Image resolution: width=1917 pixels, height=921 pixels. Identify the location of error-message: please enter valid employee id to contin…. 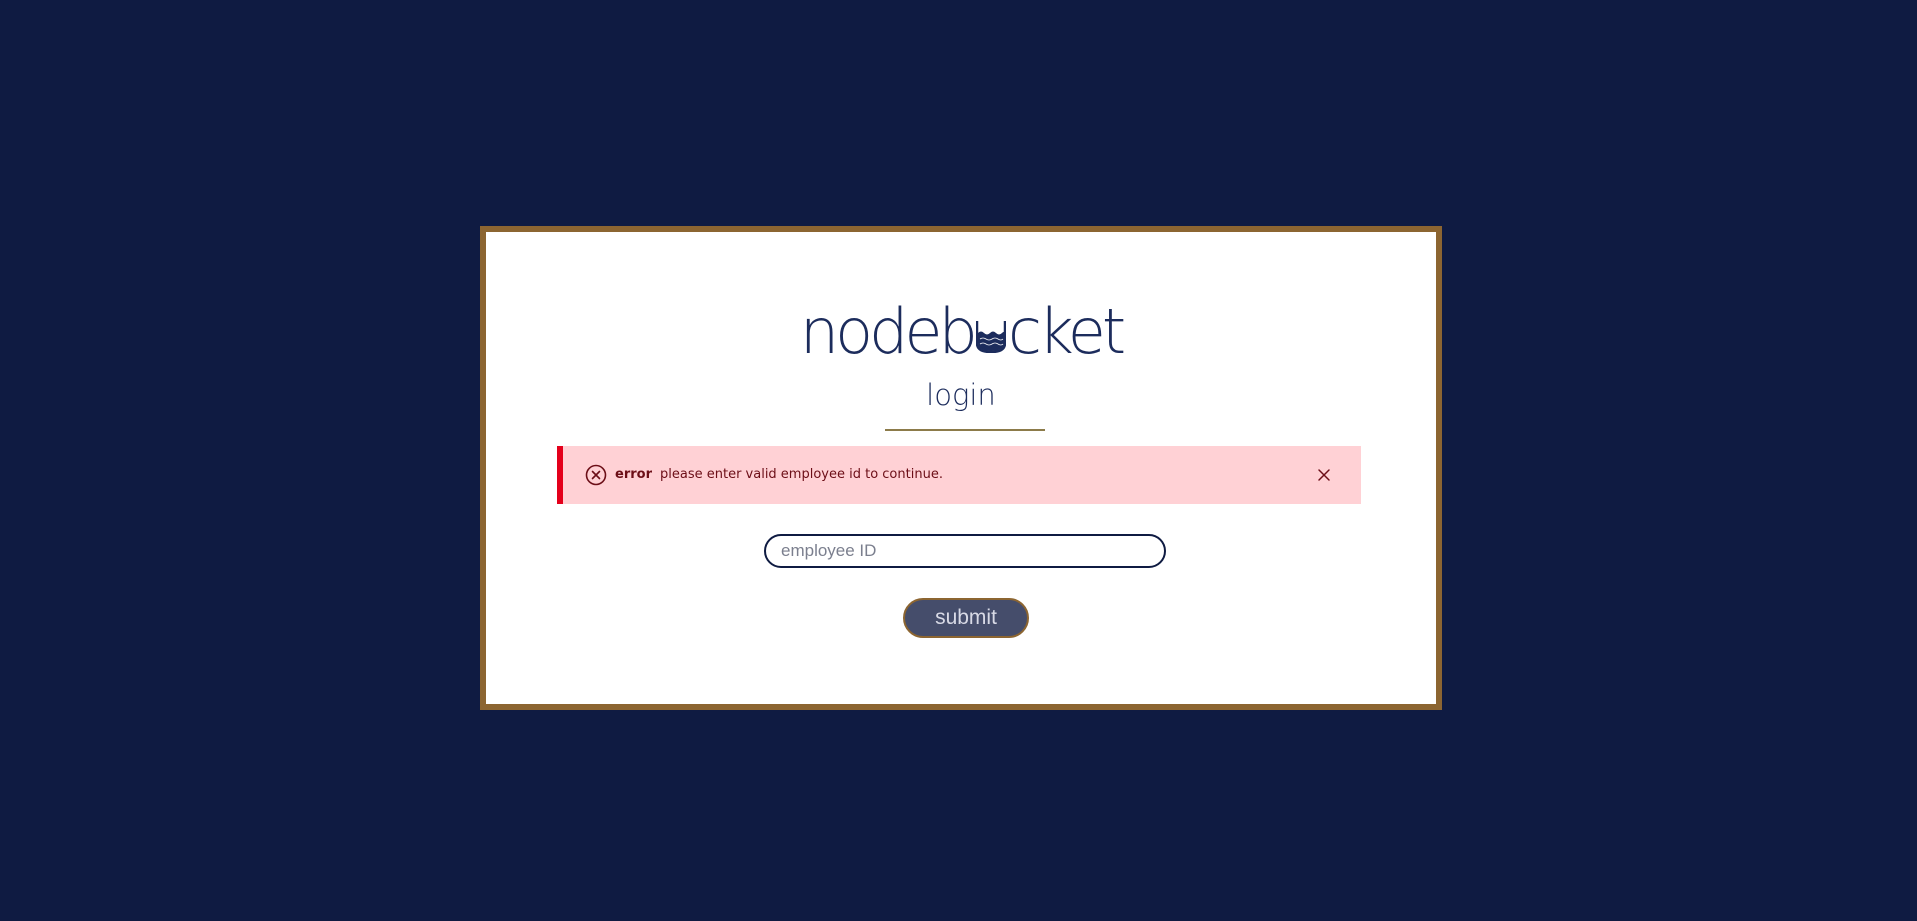
(801, 474).